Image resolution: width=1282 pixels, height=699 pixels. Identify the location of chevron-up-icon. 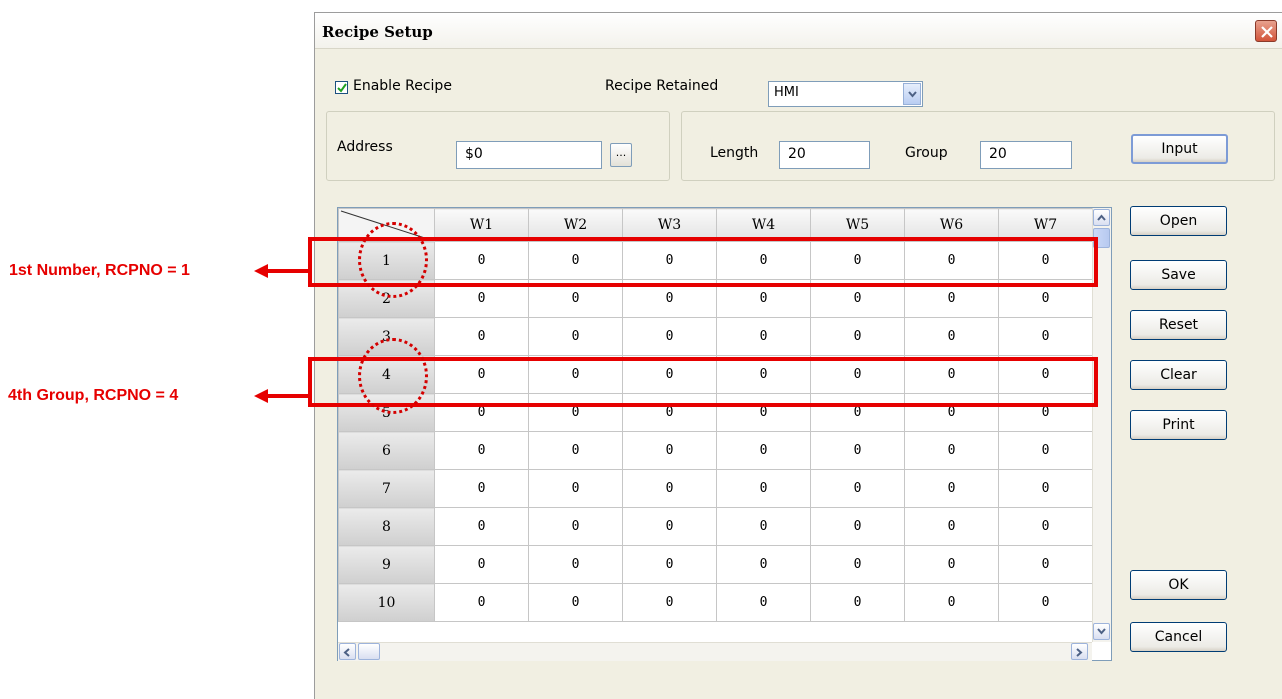
(1101, 217).